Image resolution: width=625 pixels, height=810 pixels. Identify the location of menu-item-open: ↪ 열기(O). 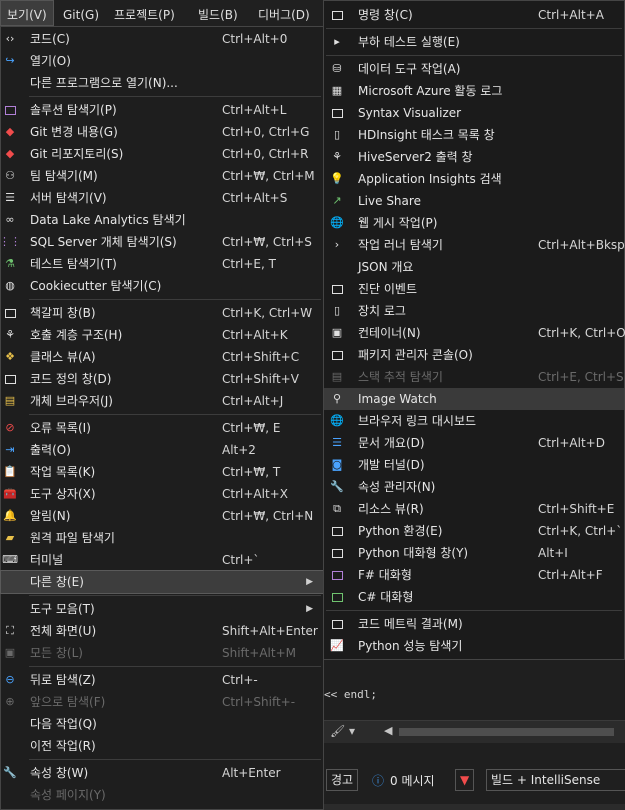
(162, 61).